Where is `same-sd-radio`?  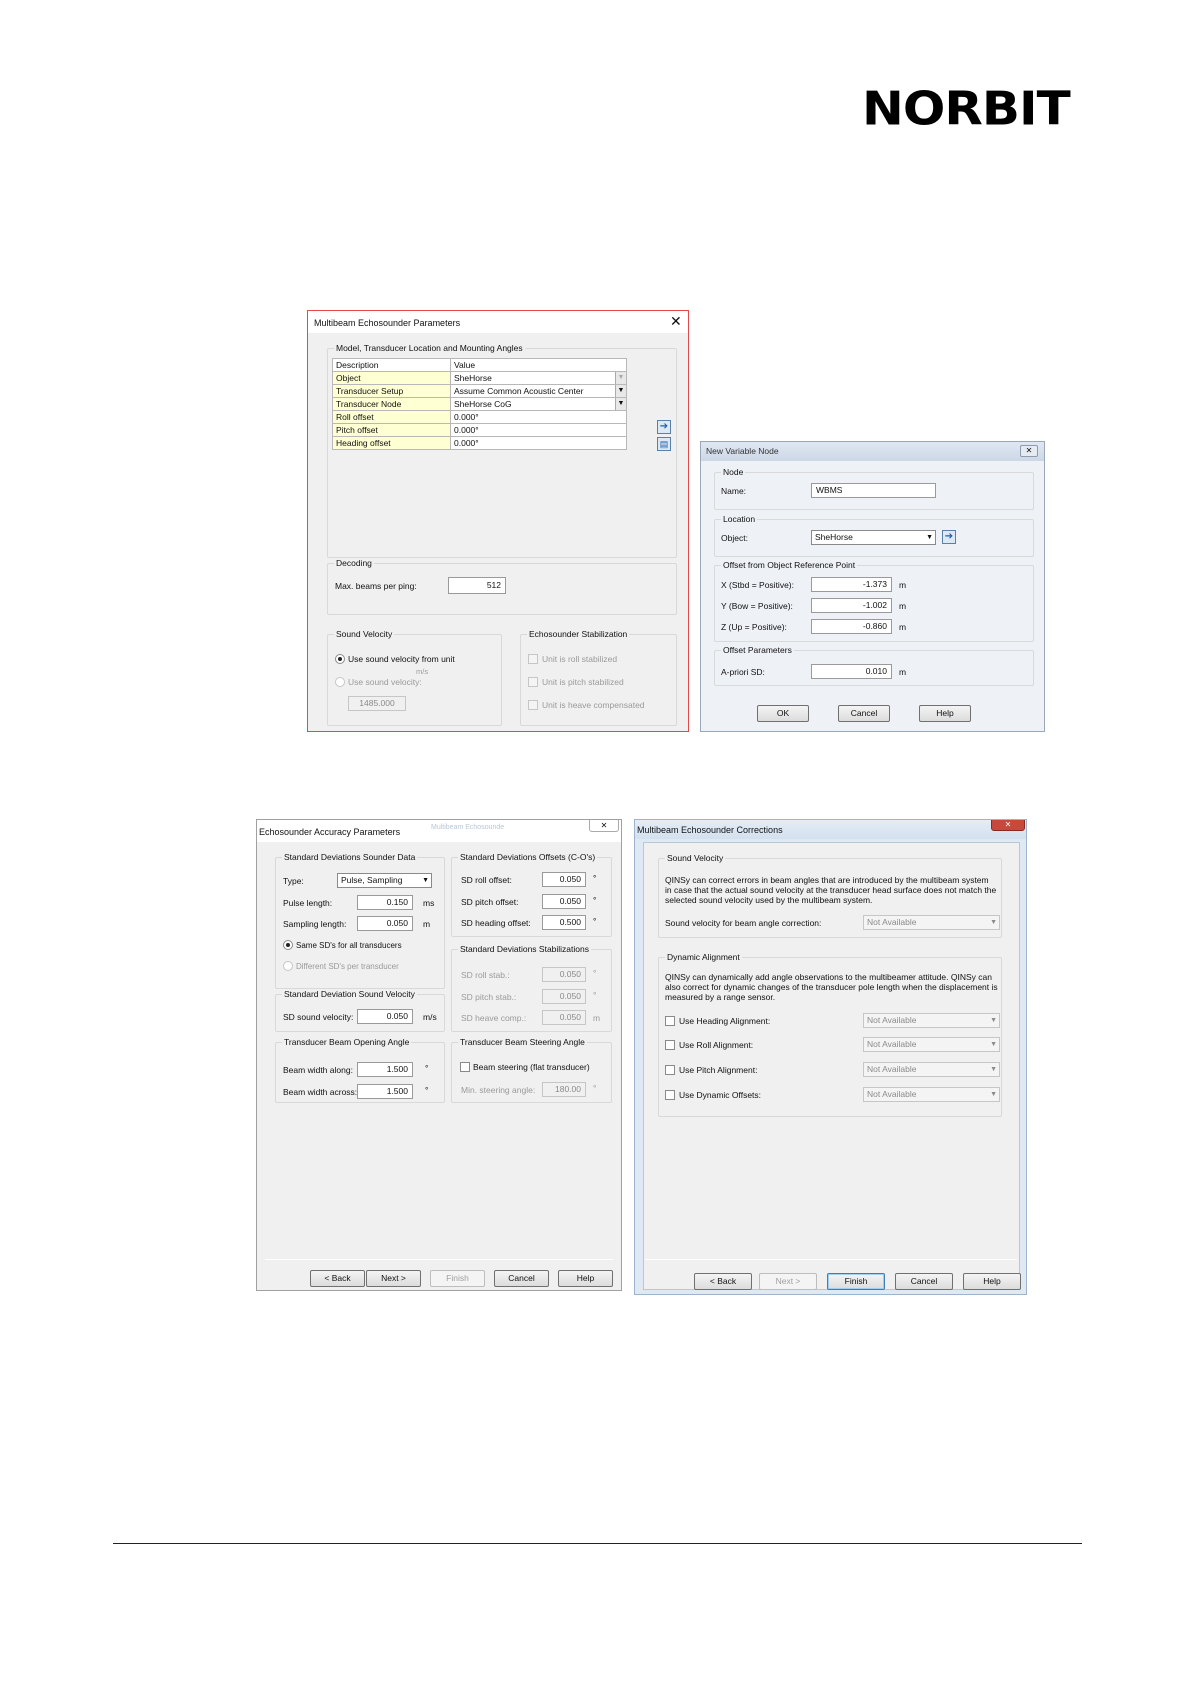 same-sd-radio is located at coordinates (288, 945).